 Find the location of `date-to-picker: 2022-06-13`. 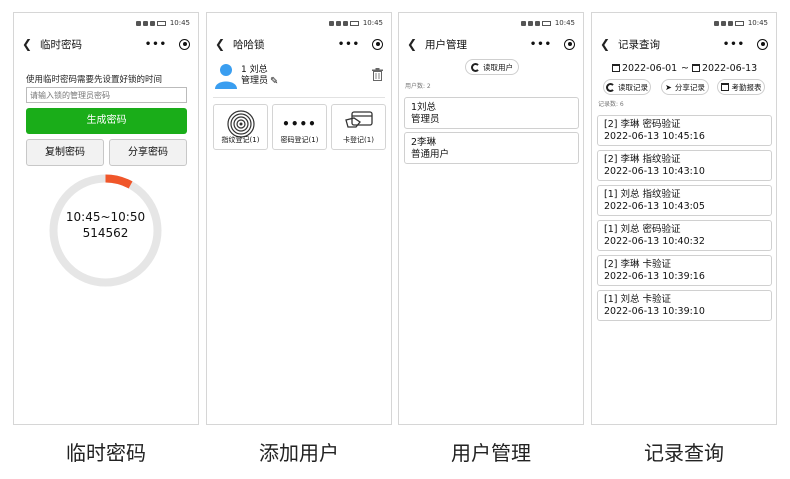

date-to-picker: 2022-06-13 is located at coordinates (724, 68).